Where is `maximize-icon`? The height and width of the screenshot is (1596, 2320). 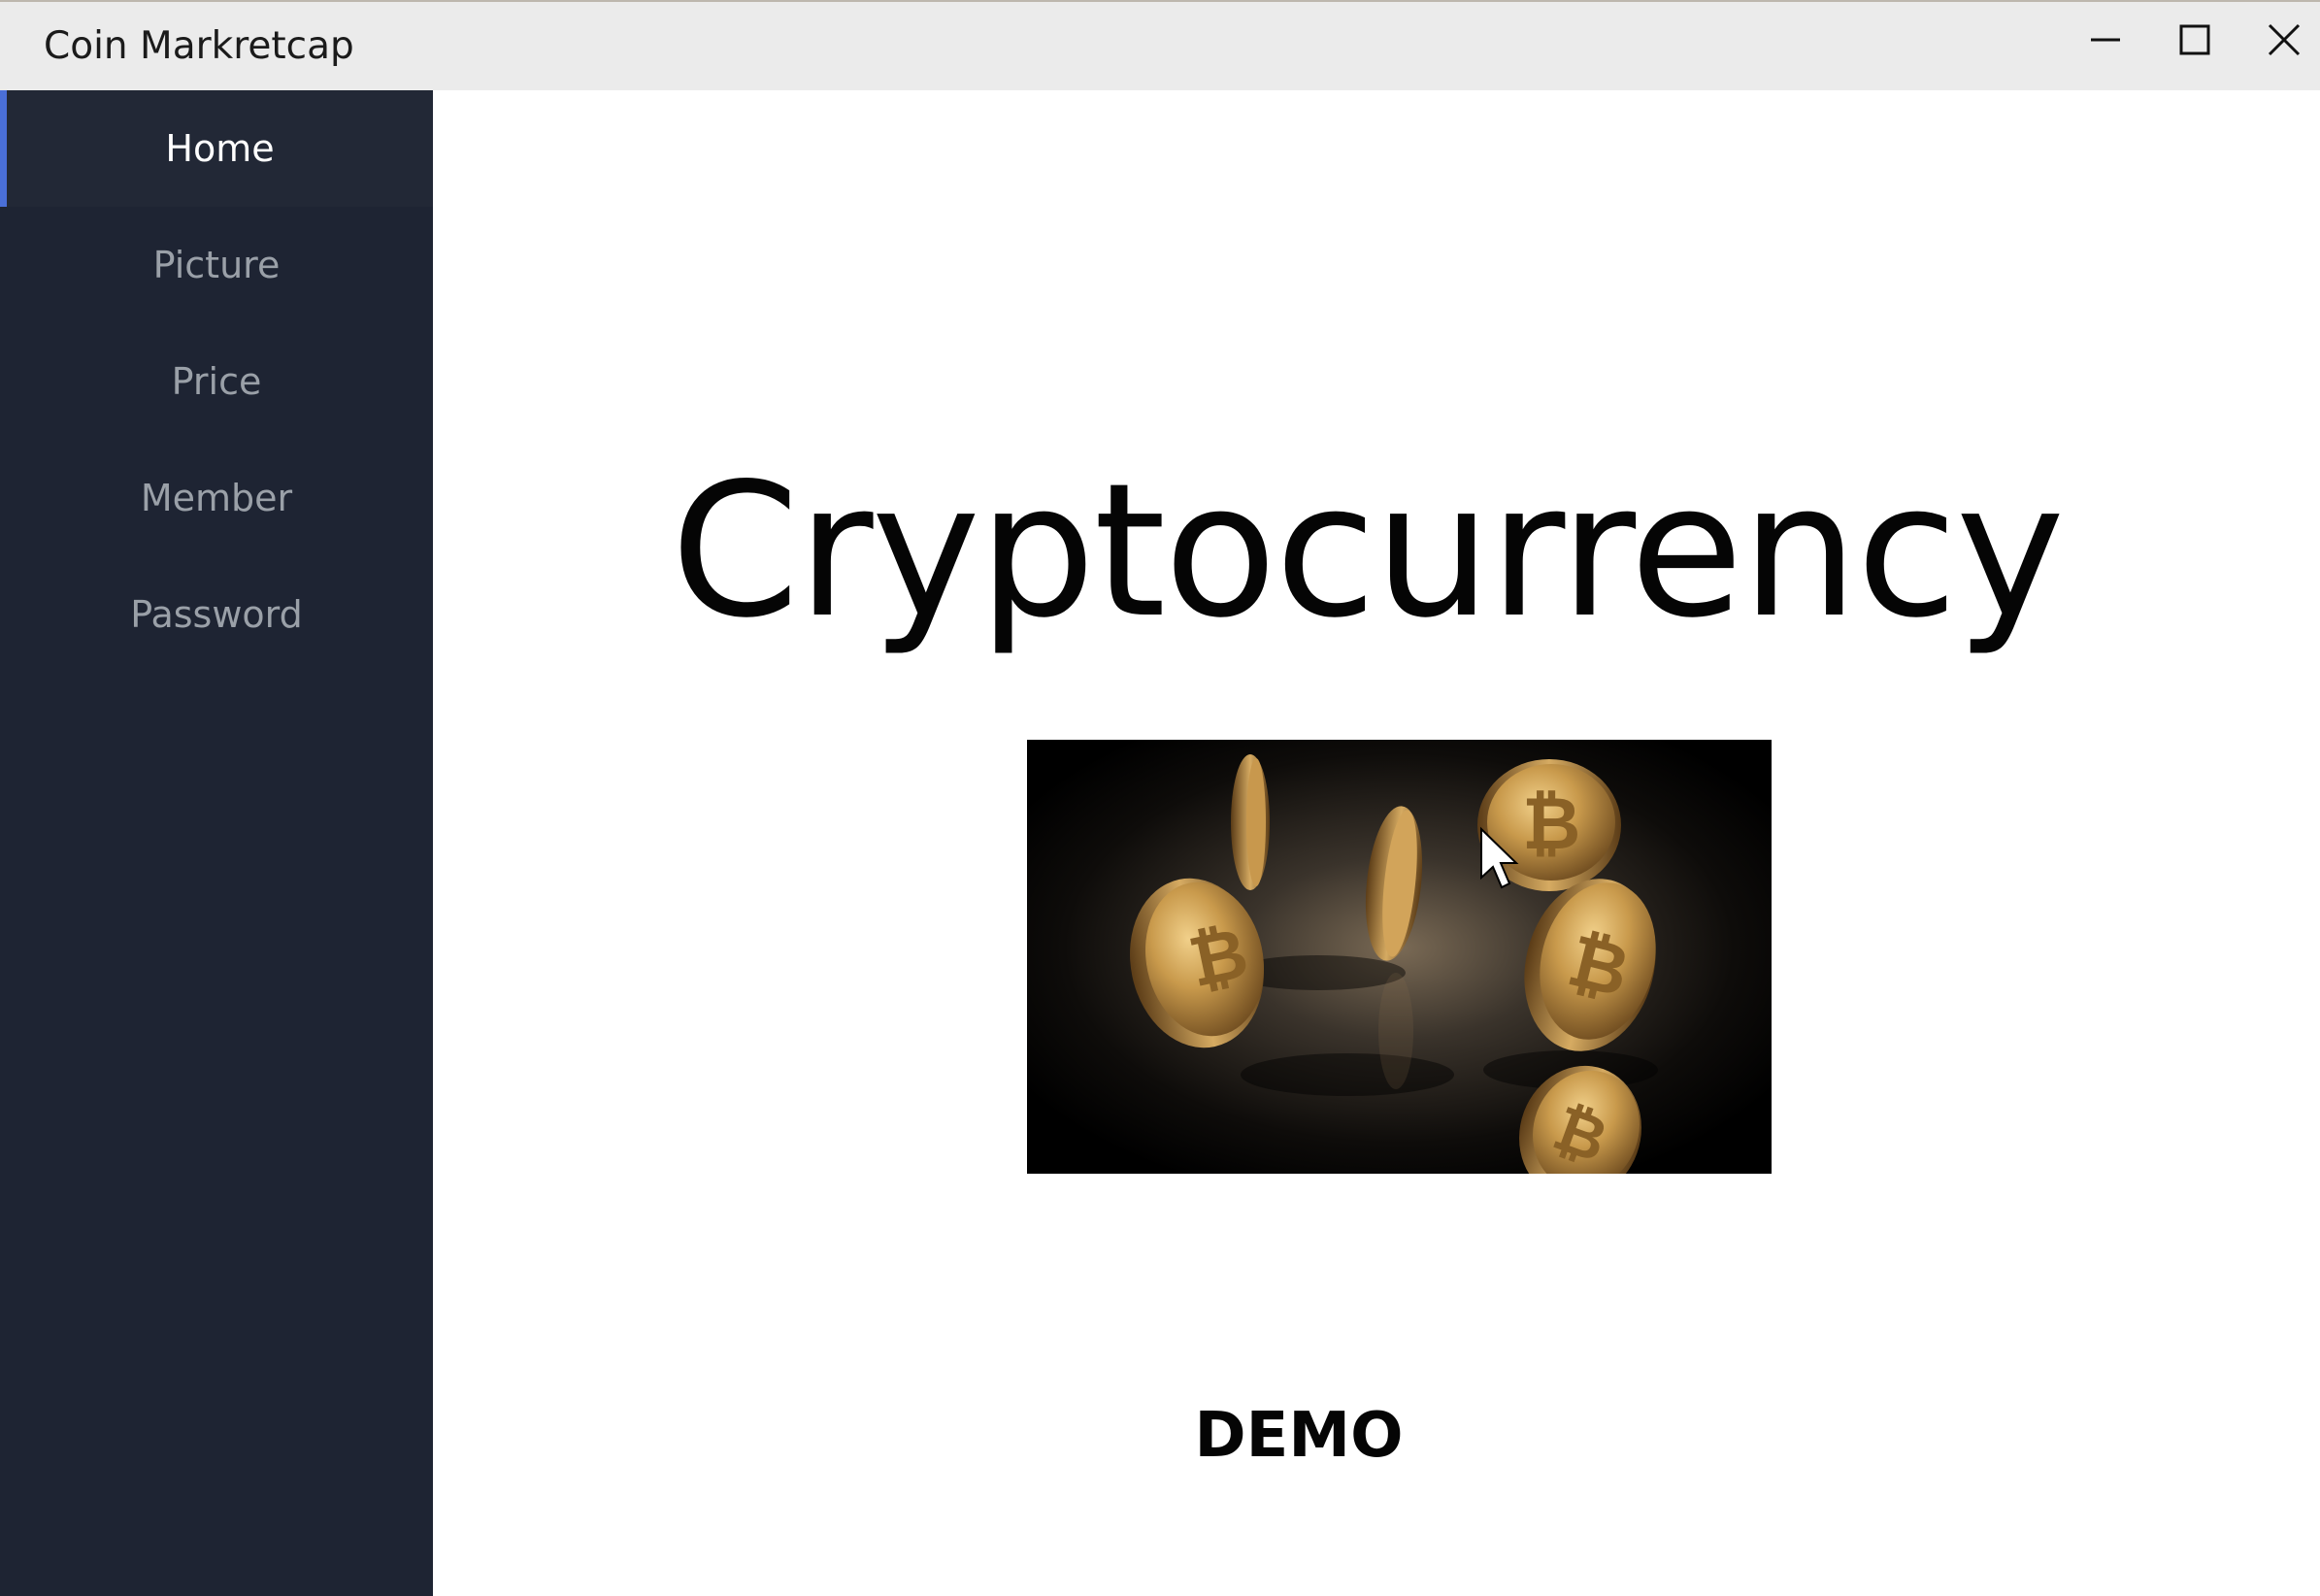 maximize-icon is located at coordinates (2194, 39).